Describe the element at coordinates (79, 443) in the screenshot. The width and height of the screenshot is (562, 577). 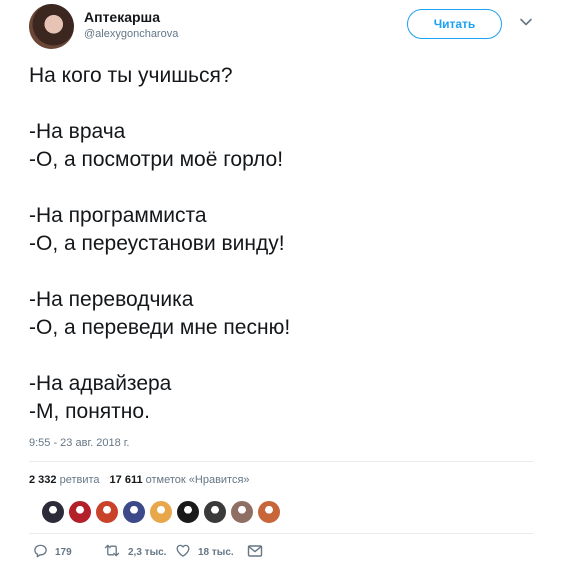
I see `tweet-timestamp: 9:55 - 23 авг. 2018 г.` at that location.